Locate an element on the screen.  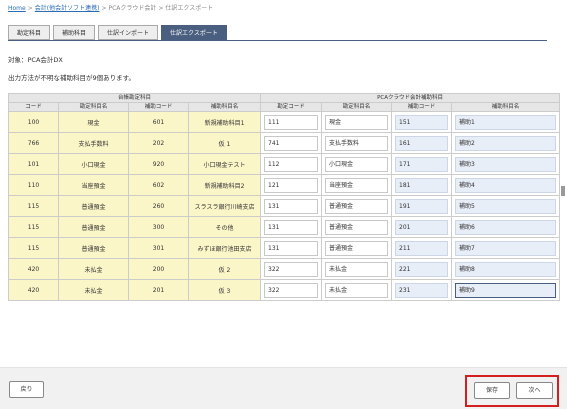
target-label: 対象：PCA会計DX is located at coordinates (35, 60).